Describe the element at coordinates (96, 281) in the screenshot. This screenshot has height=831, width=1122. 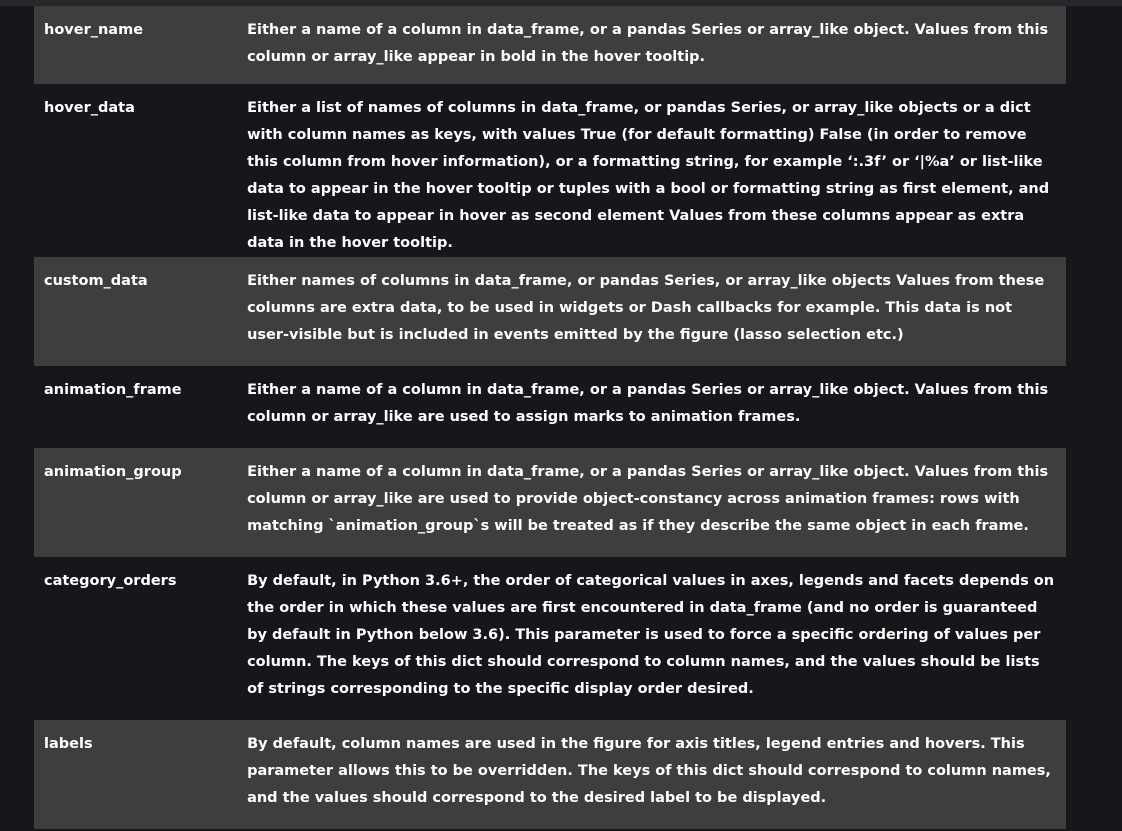
I see `param-name: custom_data` at that location.